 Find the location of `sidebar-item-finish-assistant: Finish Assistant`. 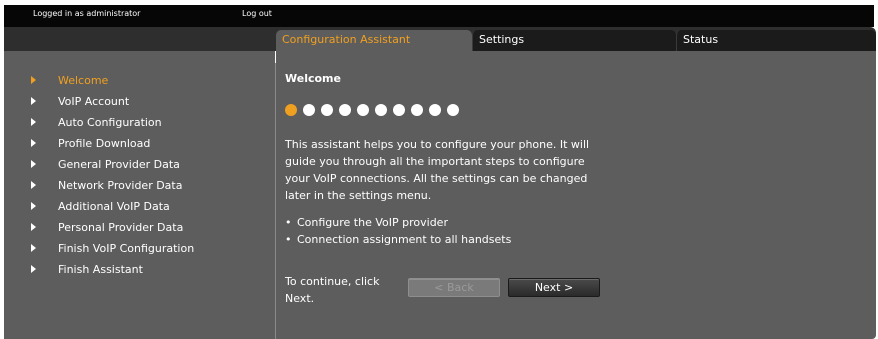

sidebar-item-finish-assistant: Finish Assistant is located at coordinates (104, 271).